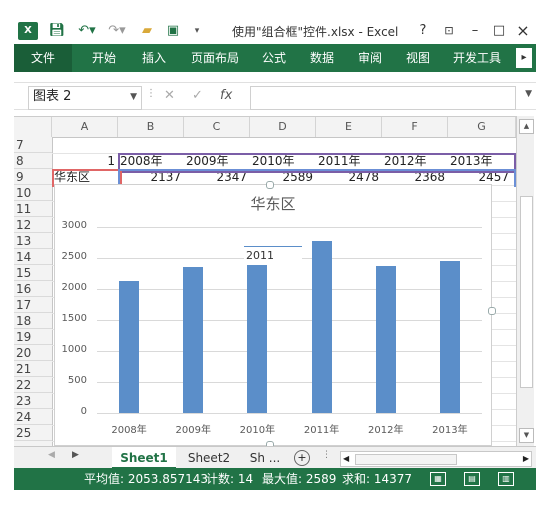 The image size is (550, 508). What do you see at coordinates (370, 58) in the screenshot?
I see `tab-review: 审阅` at bounding box center [370, 58].